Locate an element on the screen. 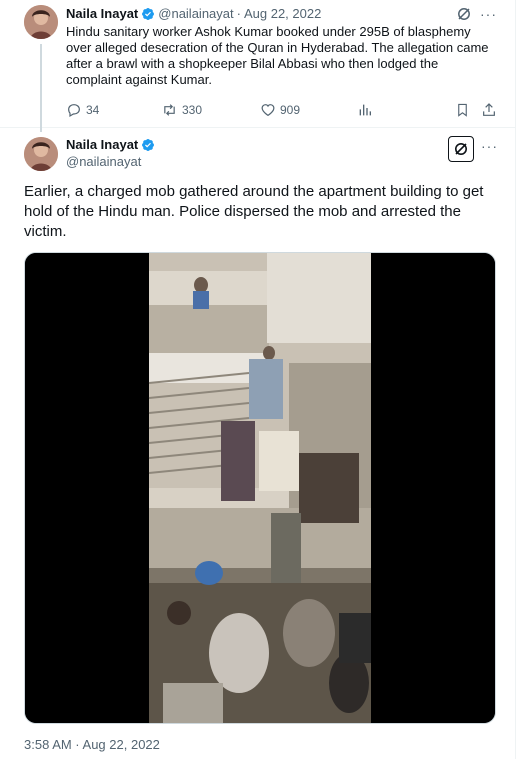  tweet-actions: 34 330 909 is located at coordinates (258, 111).